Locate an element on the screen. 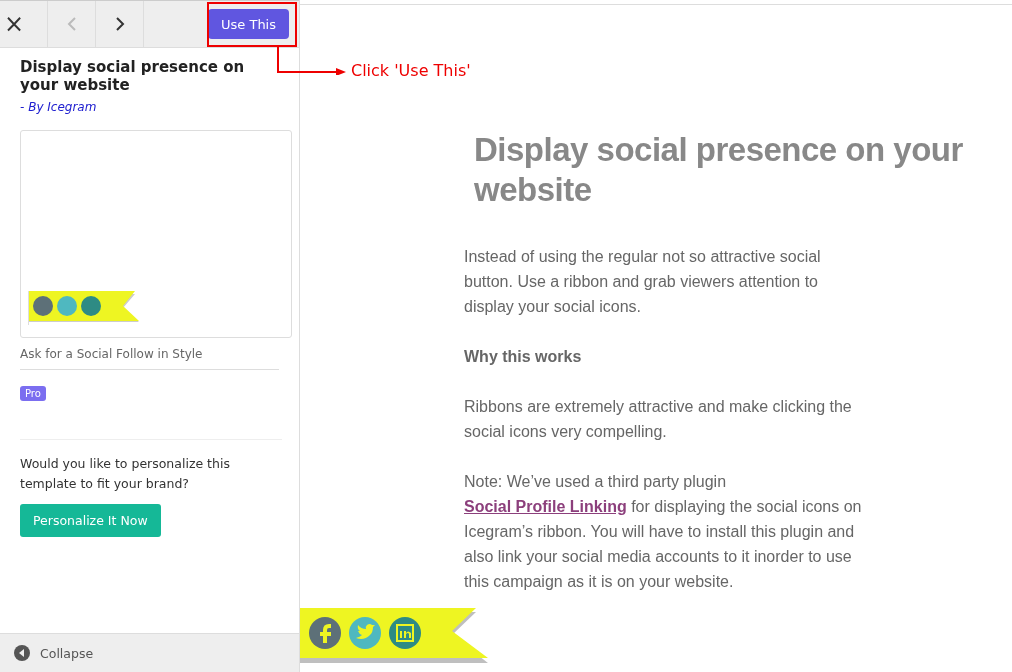 This screenshot has width=1012, height=672. chevron-right-icon is located at coordinates (119, 24).